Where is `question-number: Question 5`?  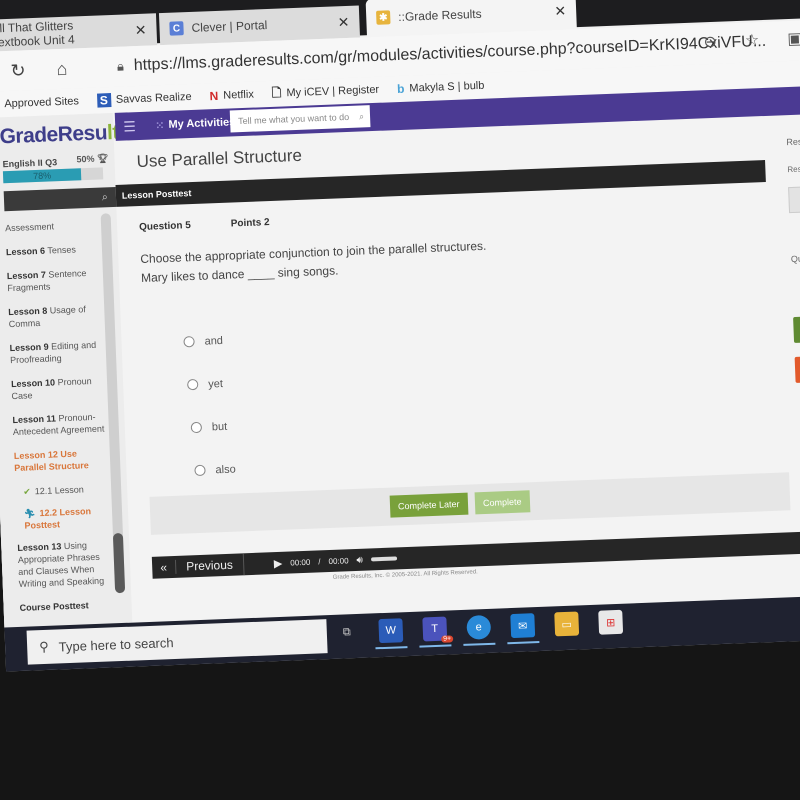
question-number: Question 5 is located at coordinates (165, 227).